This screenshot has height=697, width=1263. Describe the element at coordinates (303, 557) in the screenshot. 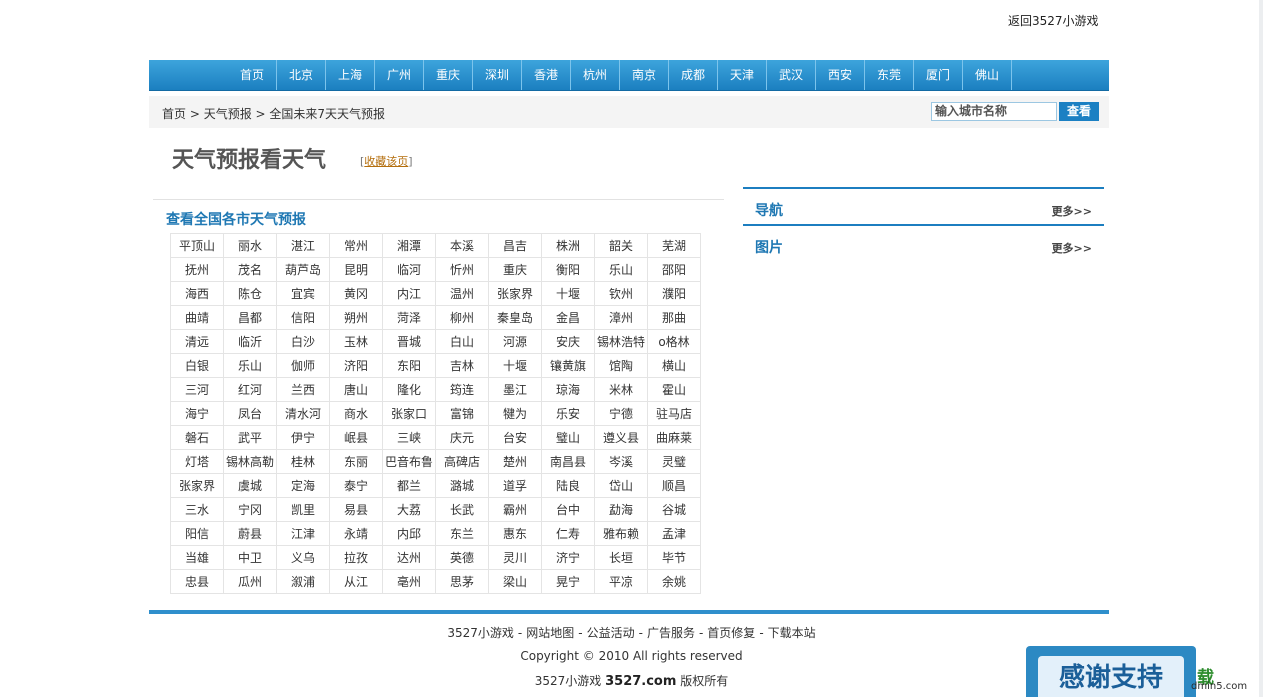

I see `city-link: 义乌` at that location.